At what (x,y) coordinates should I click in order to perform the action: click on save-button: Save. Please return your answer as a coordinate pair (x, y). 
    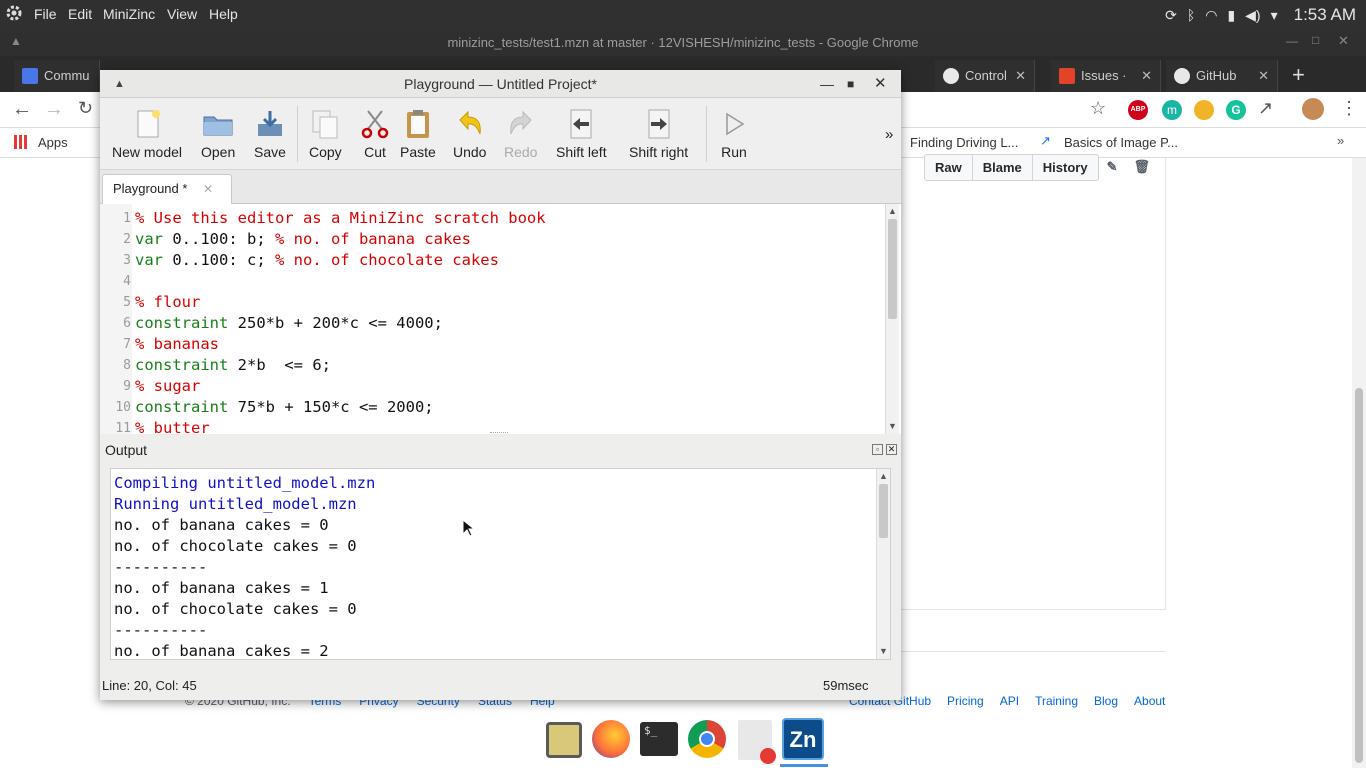
    Looking at the image, I should click on (270, 134).